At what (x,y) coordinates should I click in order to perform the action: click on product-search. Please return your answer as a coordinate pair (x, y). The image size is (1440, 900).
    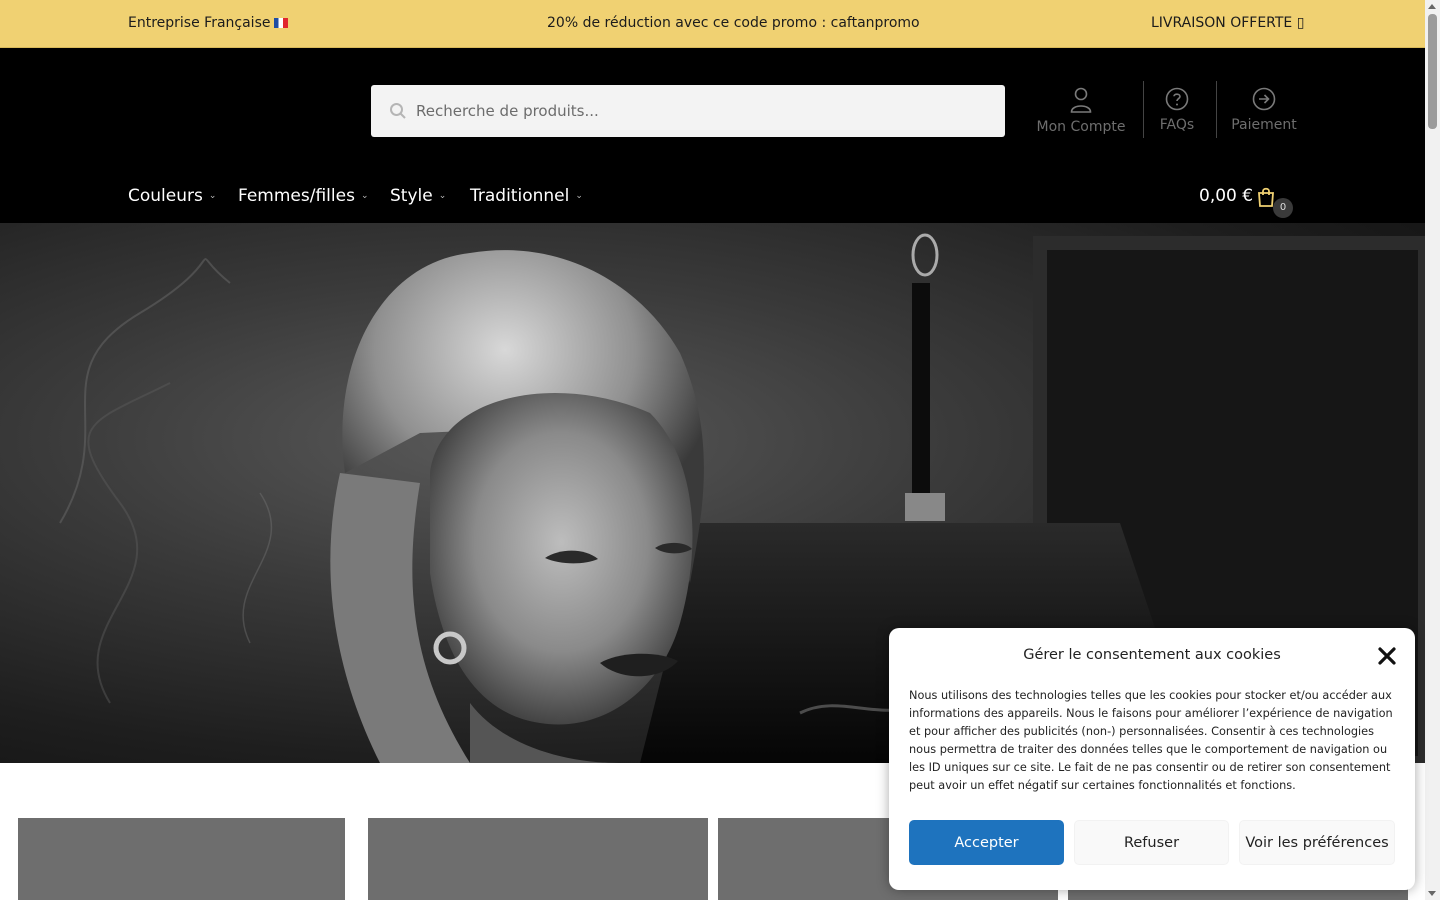
    Looking at the image, I should click on (688, 111).